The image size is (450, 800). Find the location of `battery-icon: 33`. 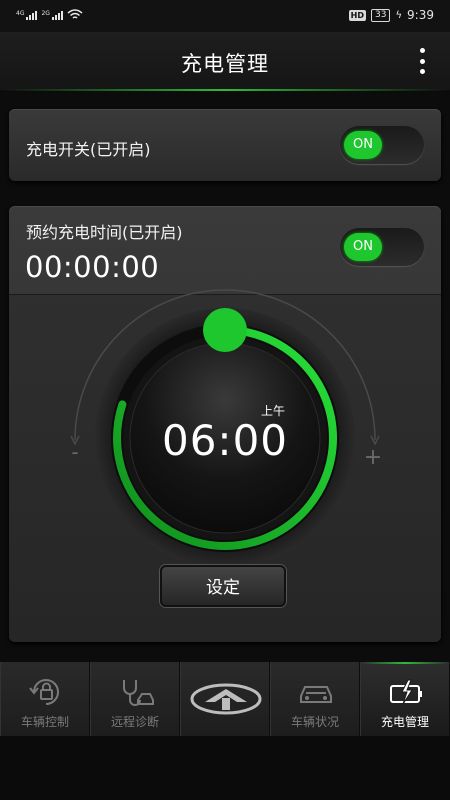

battery-icon: 33 is located at coordinates (380, 15).